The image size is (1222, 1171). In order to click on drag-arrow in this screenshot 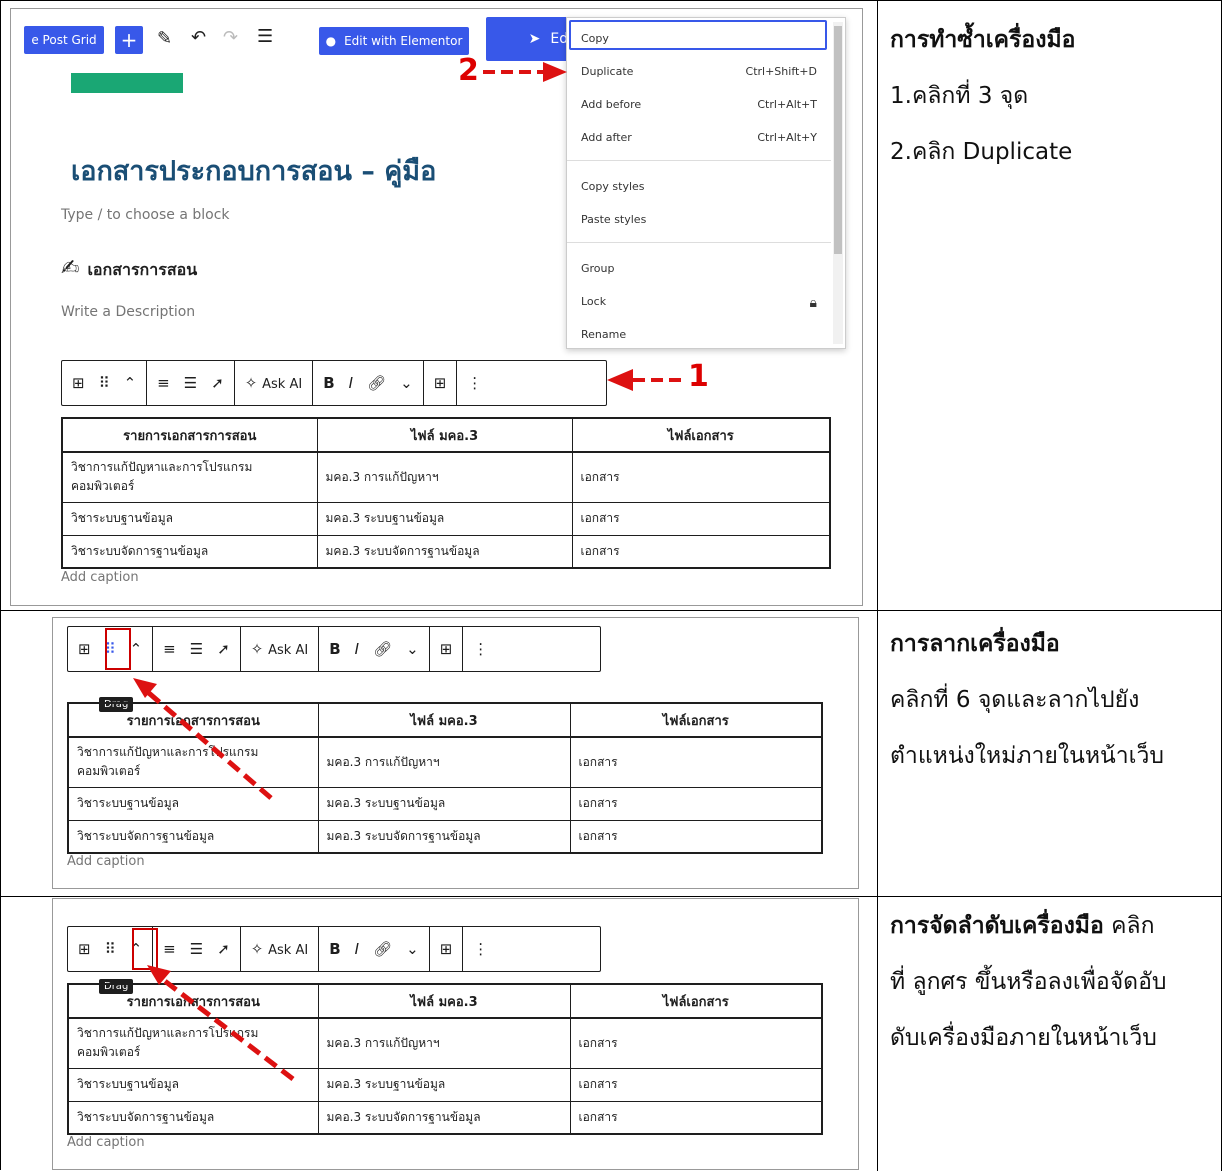, I will do `click(203, 739)`.